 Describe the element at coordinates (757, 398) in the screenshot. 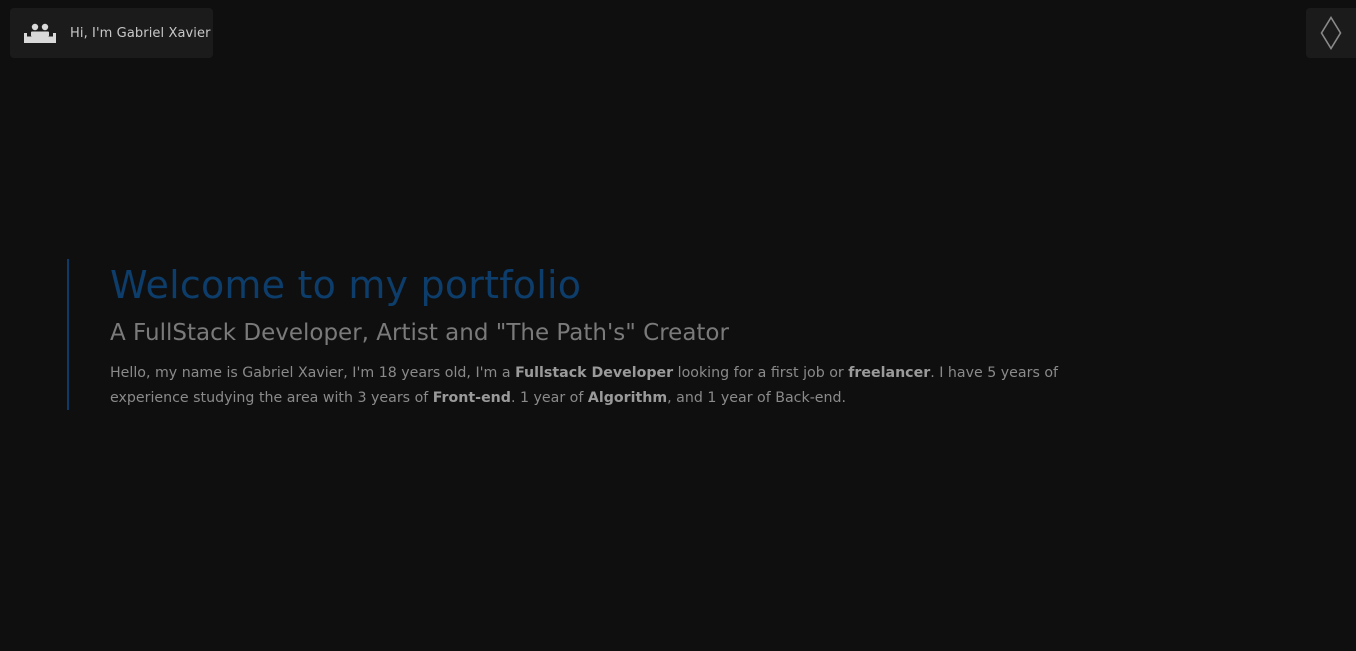

I see `bio-text: , and 1 year of Back-end.` at that location.